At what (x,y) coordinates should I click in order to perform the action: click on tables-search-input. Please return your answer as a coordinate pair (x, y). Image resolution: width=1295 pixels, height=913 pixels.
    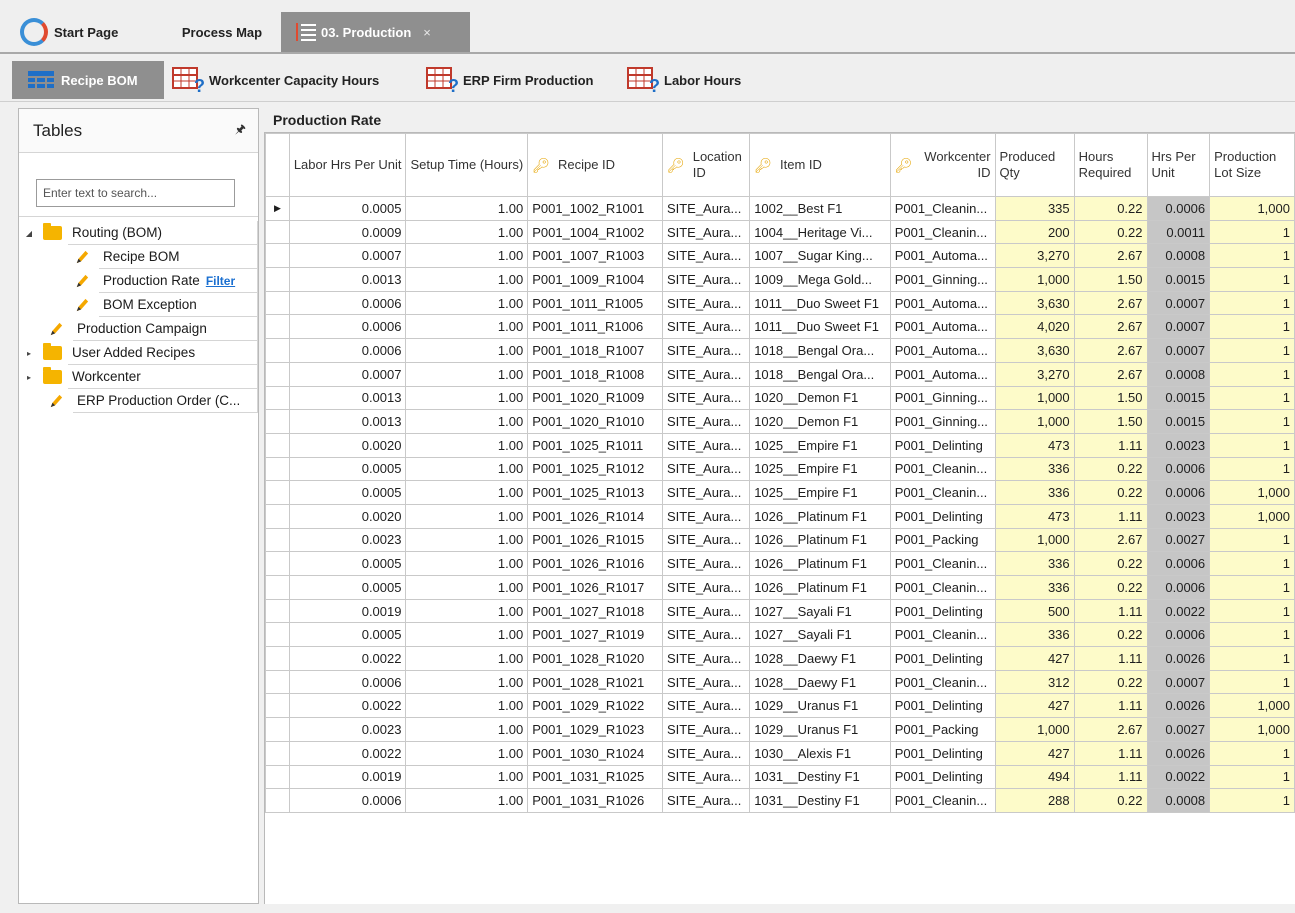
    Looking at the image, I should click on (135, 193).